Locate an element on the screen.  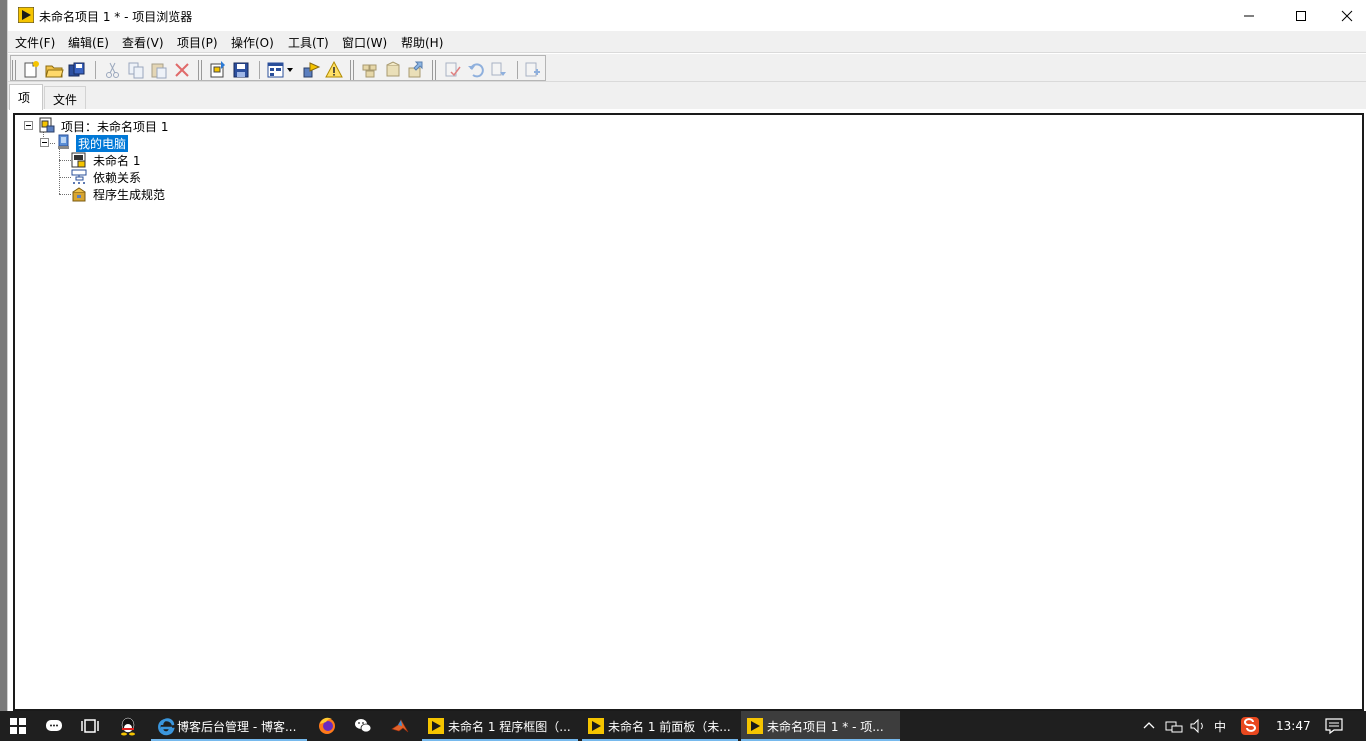
minimize-button is located at coordinates (1249, 15).